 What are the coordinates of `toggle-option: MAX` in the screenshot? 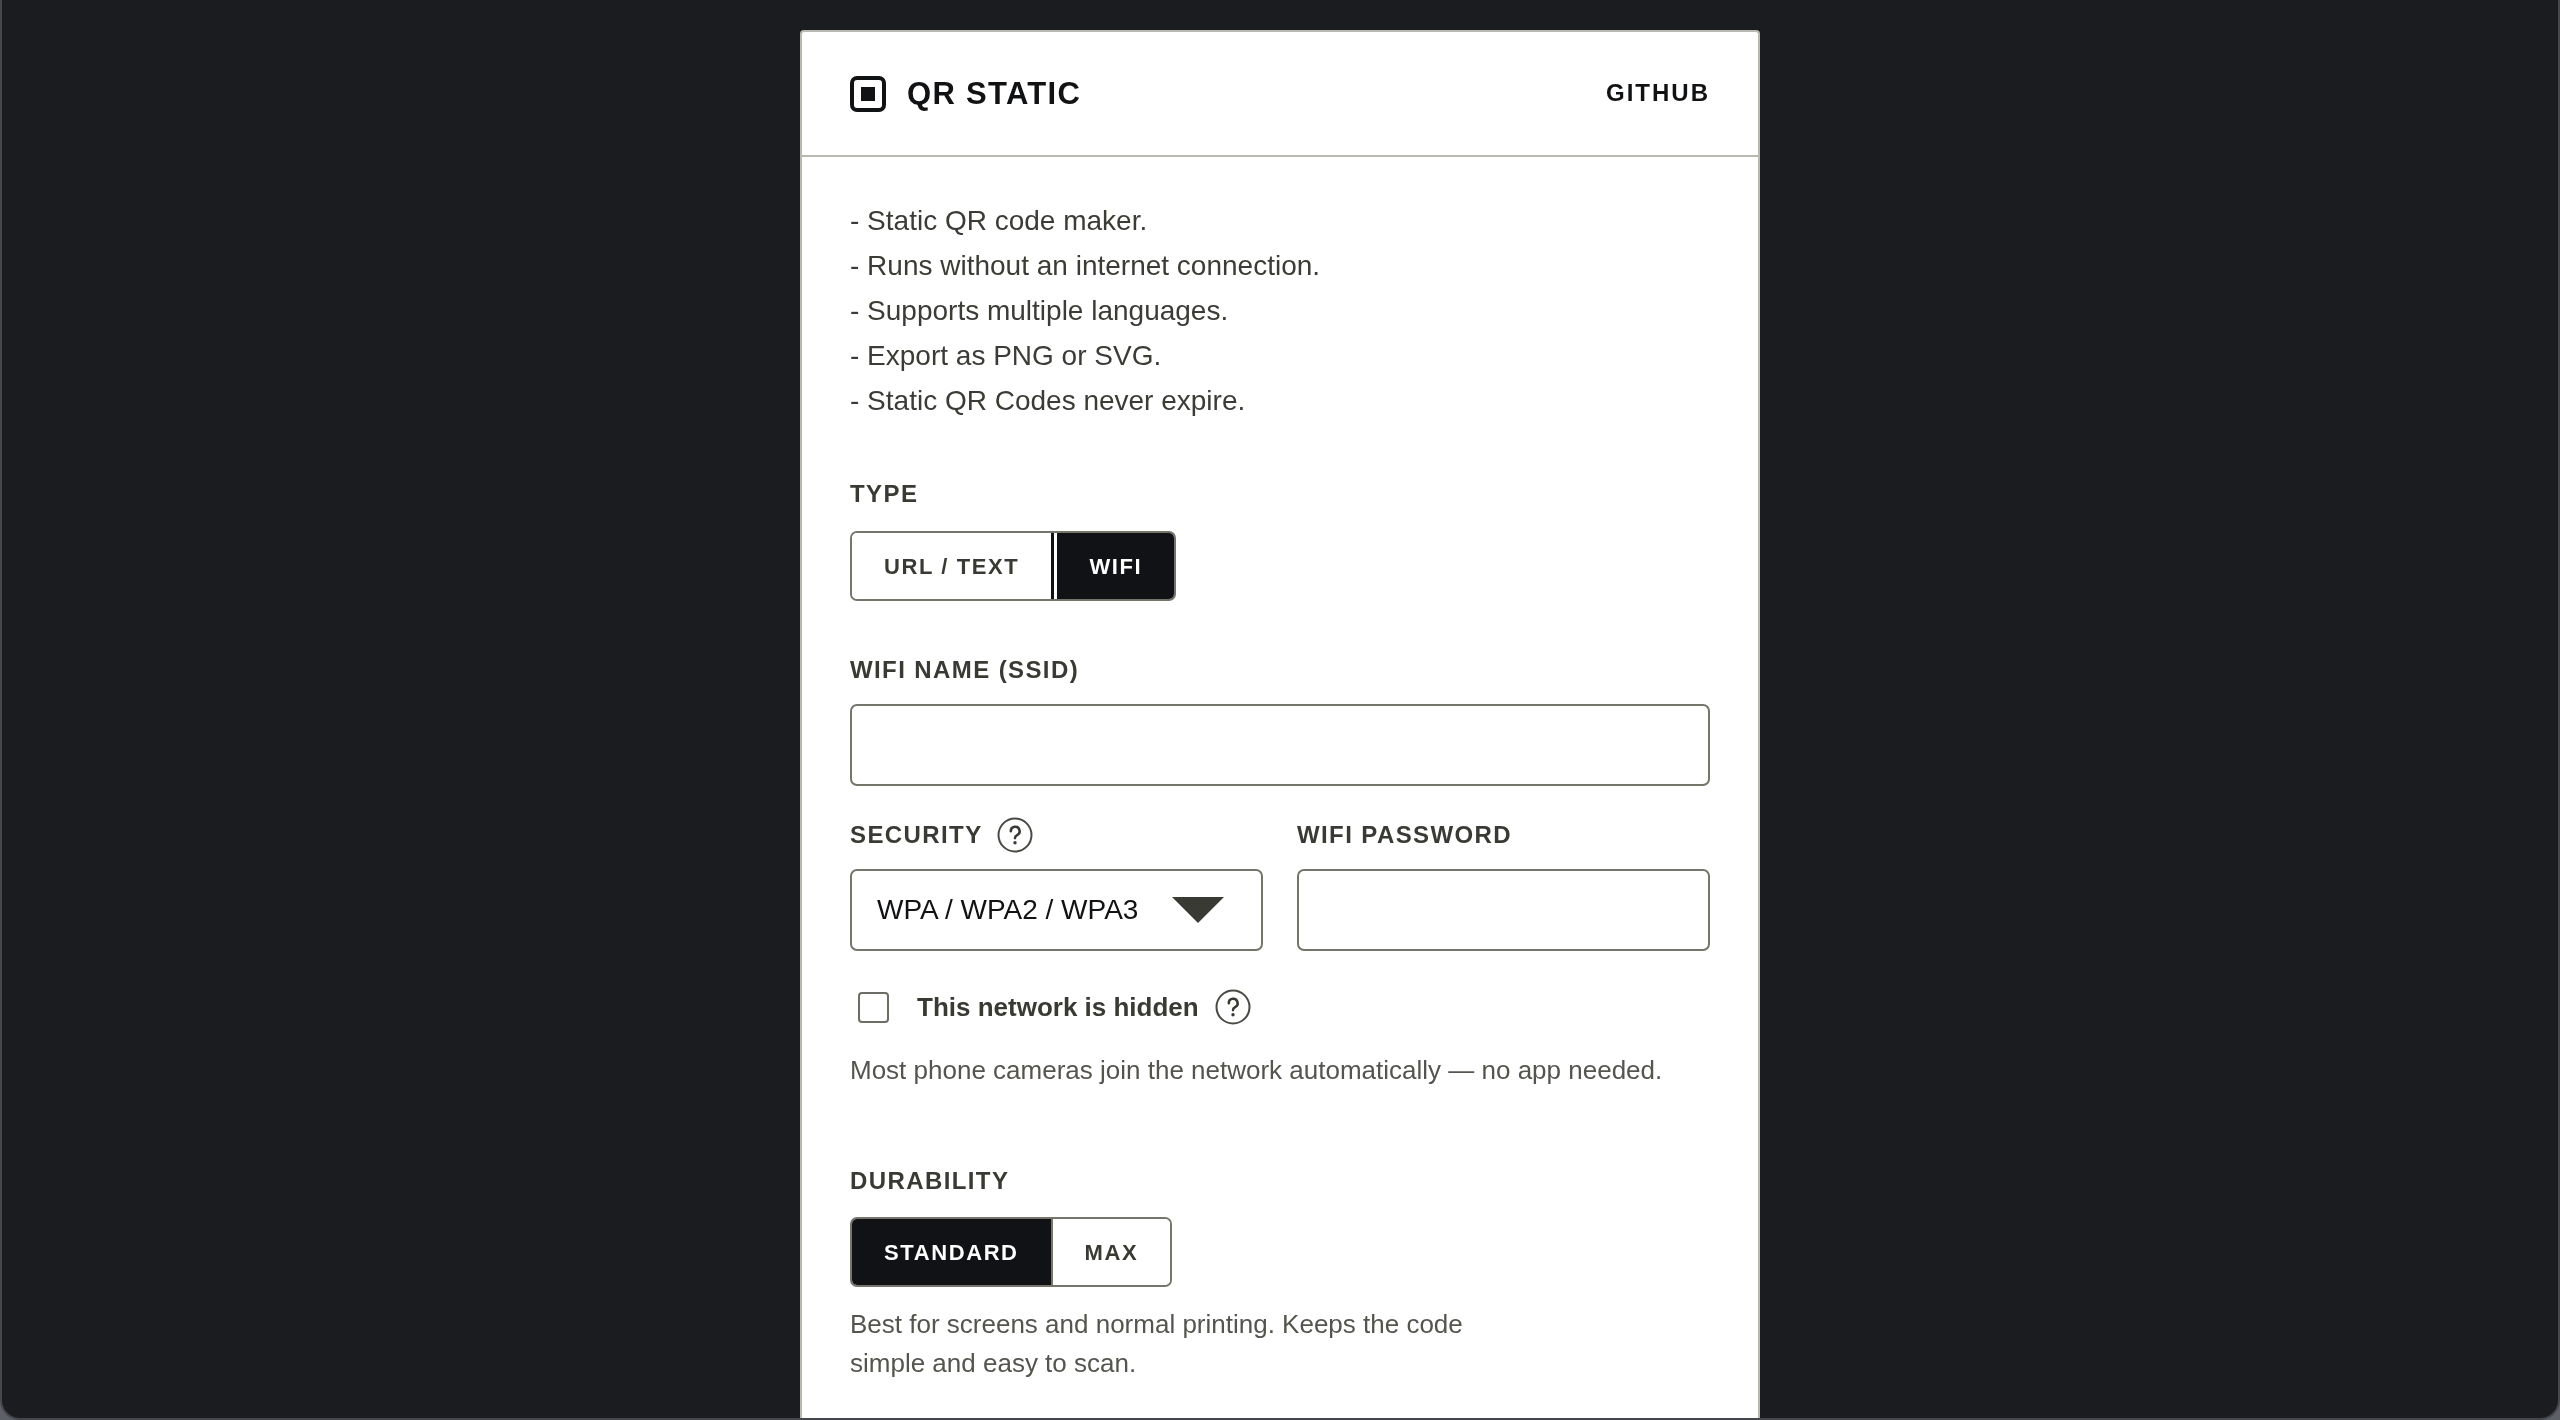 It's located at (1110, 1252).